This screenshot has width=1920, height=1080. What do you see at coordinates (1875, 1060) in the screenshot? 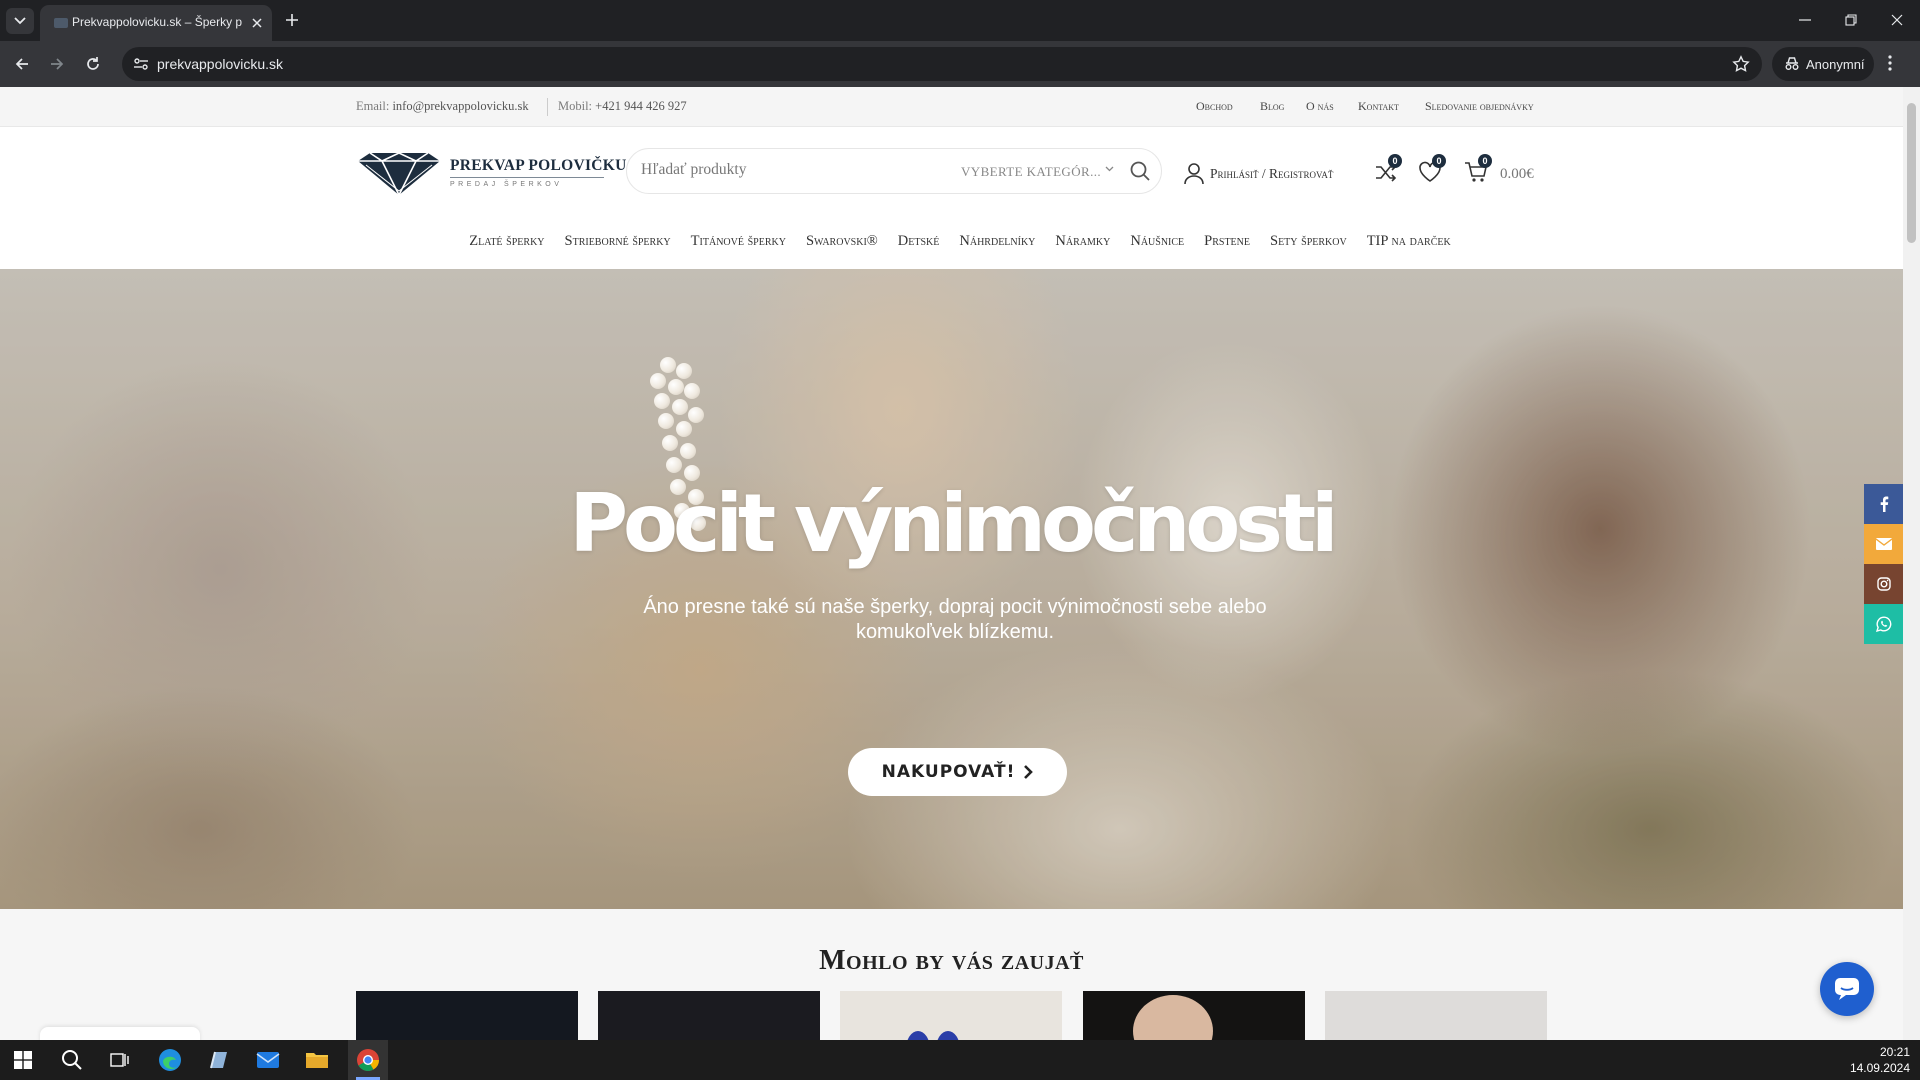
I see `system-clock: 20:21 14.09.2024` at bounding box center [1875, 1060].